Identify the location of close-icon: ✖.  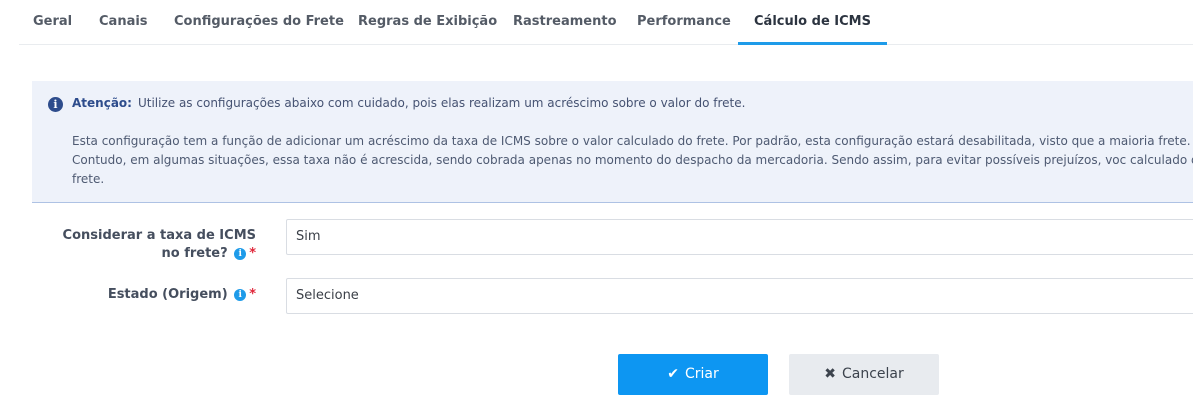
(830, 374).